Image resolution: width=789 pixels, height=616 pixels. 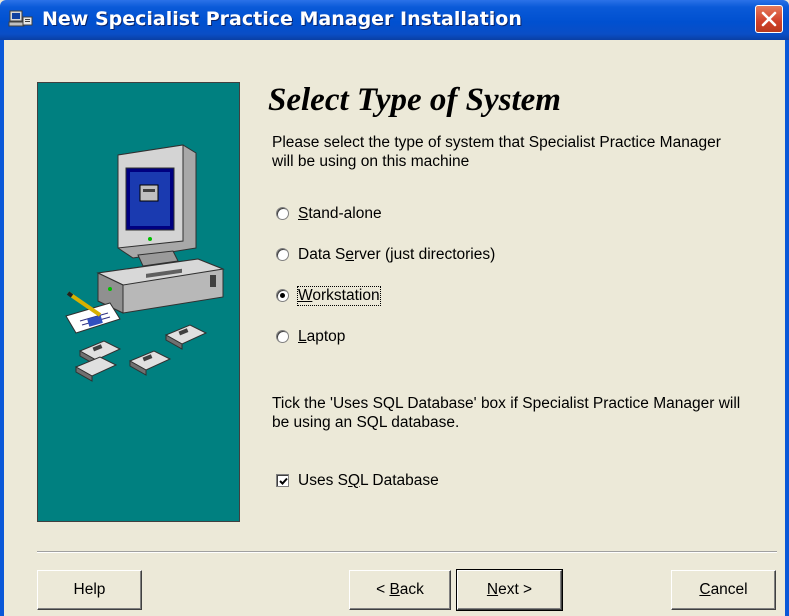 I want to click on checkmark-icon, so click(x=283, y=481).